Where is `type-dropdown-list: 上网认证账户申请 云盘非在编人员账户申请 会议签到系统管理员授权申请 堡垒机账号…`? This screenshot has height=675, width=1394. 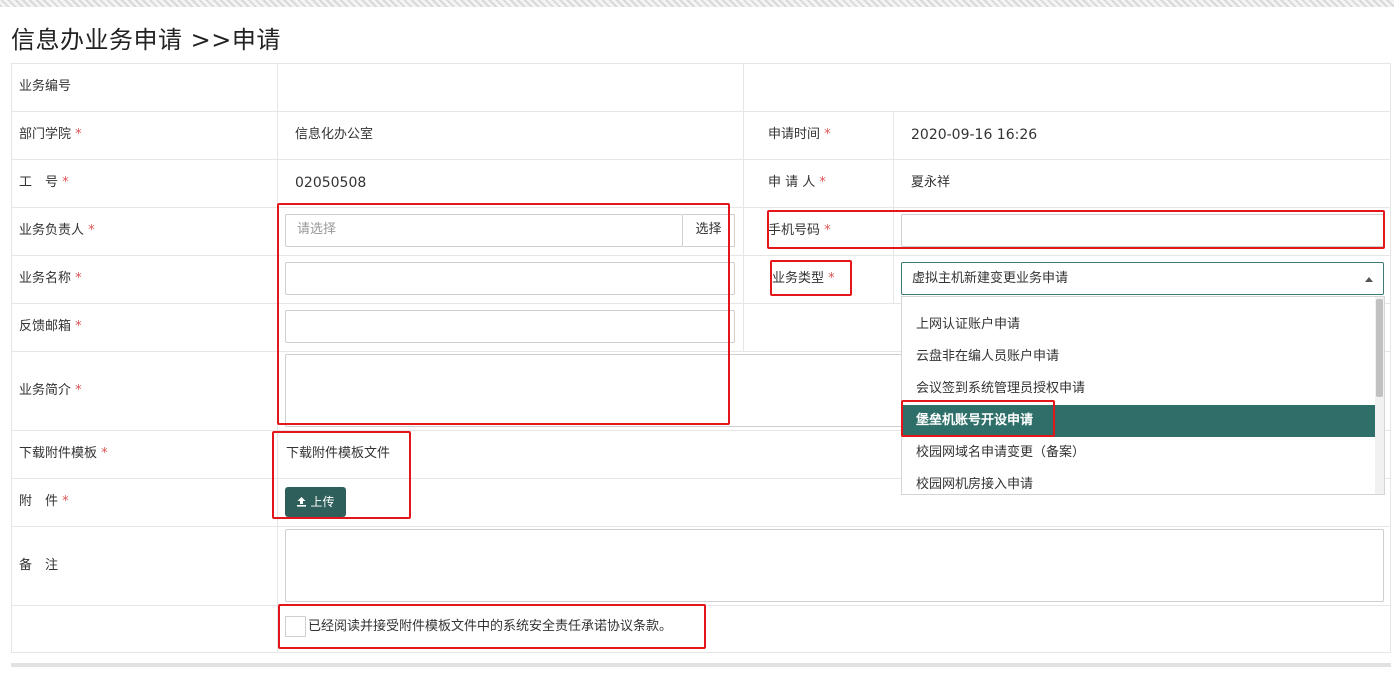
type-dropdown-list: 上网认证账户申请 云盘非在编人员账户申请 会议签到系统管理员授权申请 堡垒机账号… is located at coordinates (1143, 395).